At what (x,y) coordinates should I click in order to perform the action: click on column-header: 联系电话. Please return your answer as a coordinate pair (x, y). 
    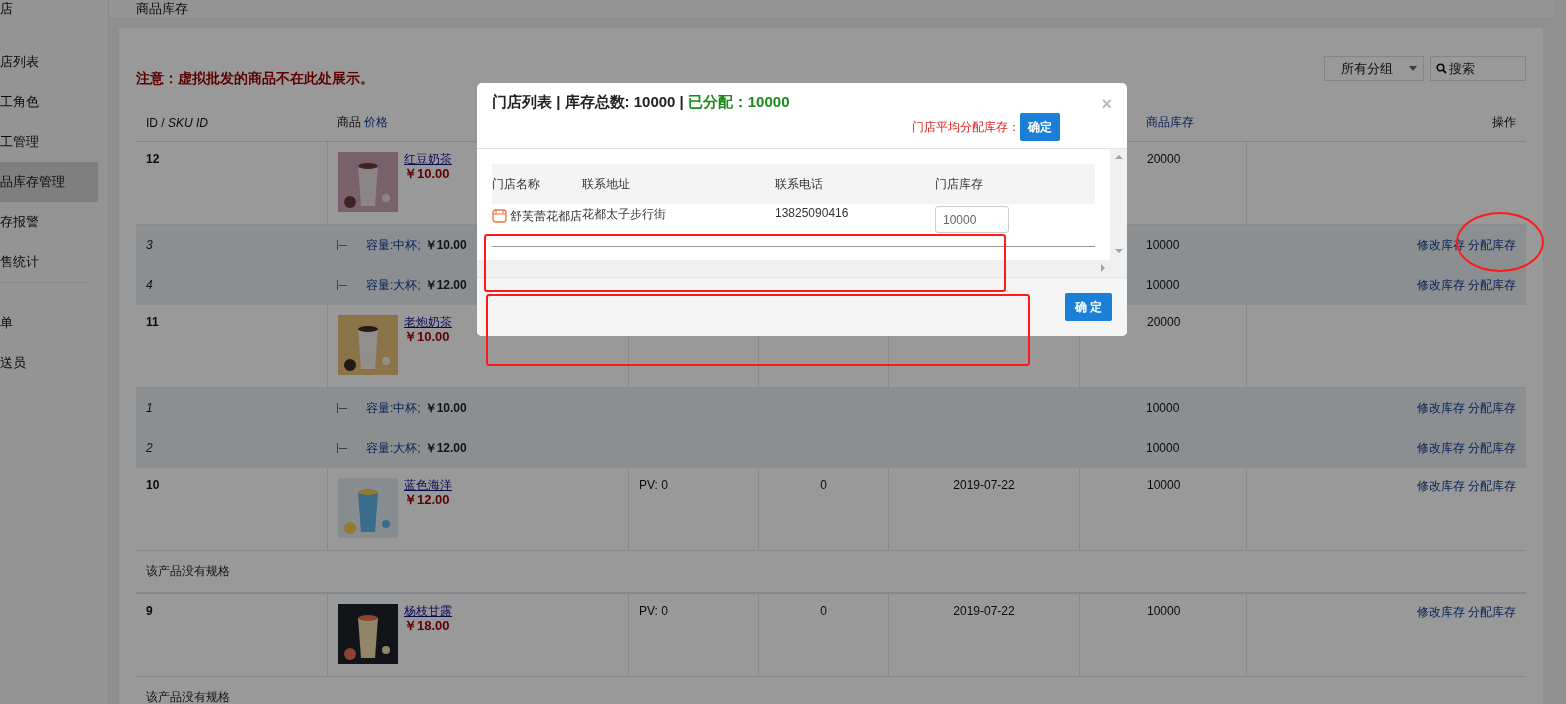
    Looking at the image, I should click on (799, 184).